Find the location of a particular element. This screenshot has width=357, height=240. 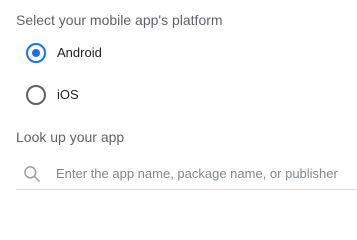

radio-label-android: Android is located at coordinates (79, 53).